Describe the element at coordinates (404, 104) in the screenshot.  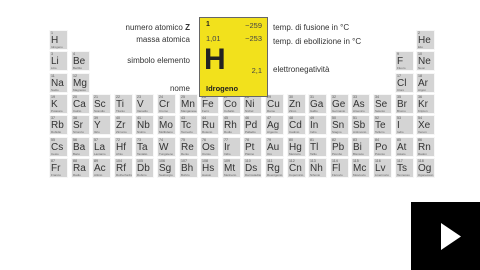
I see `element-cell-br: 35 Br Bromo` at that location.